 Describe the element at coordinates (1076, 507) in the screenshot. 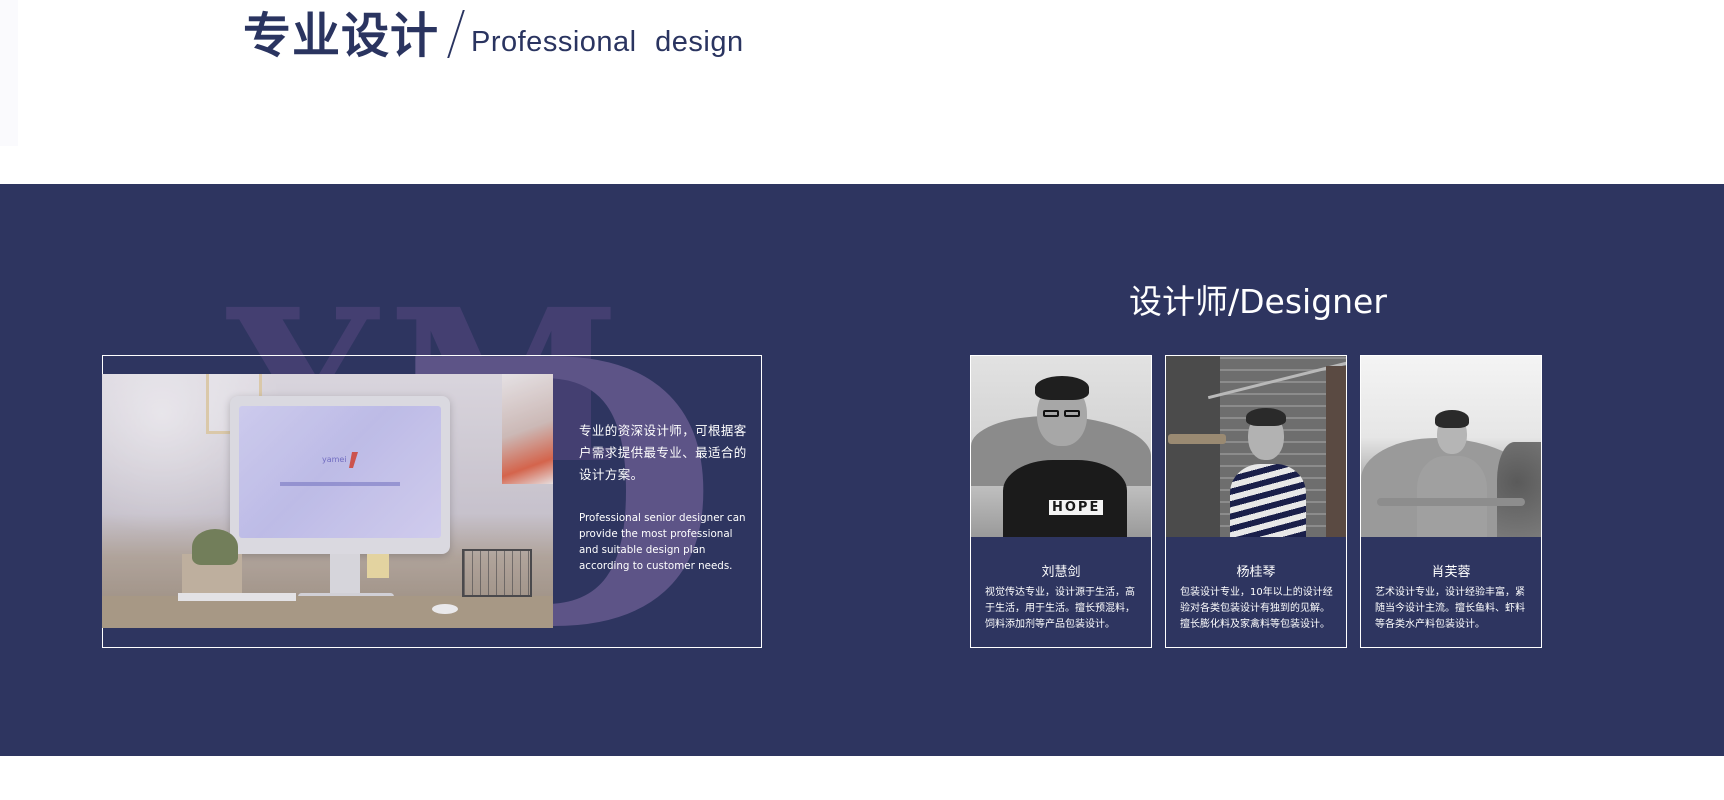

I see `shirt-text: HOPE` at that location.